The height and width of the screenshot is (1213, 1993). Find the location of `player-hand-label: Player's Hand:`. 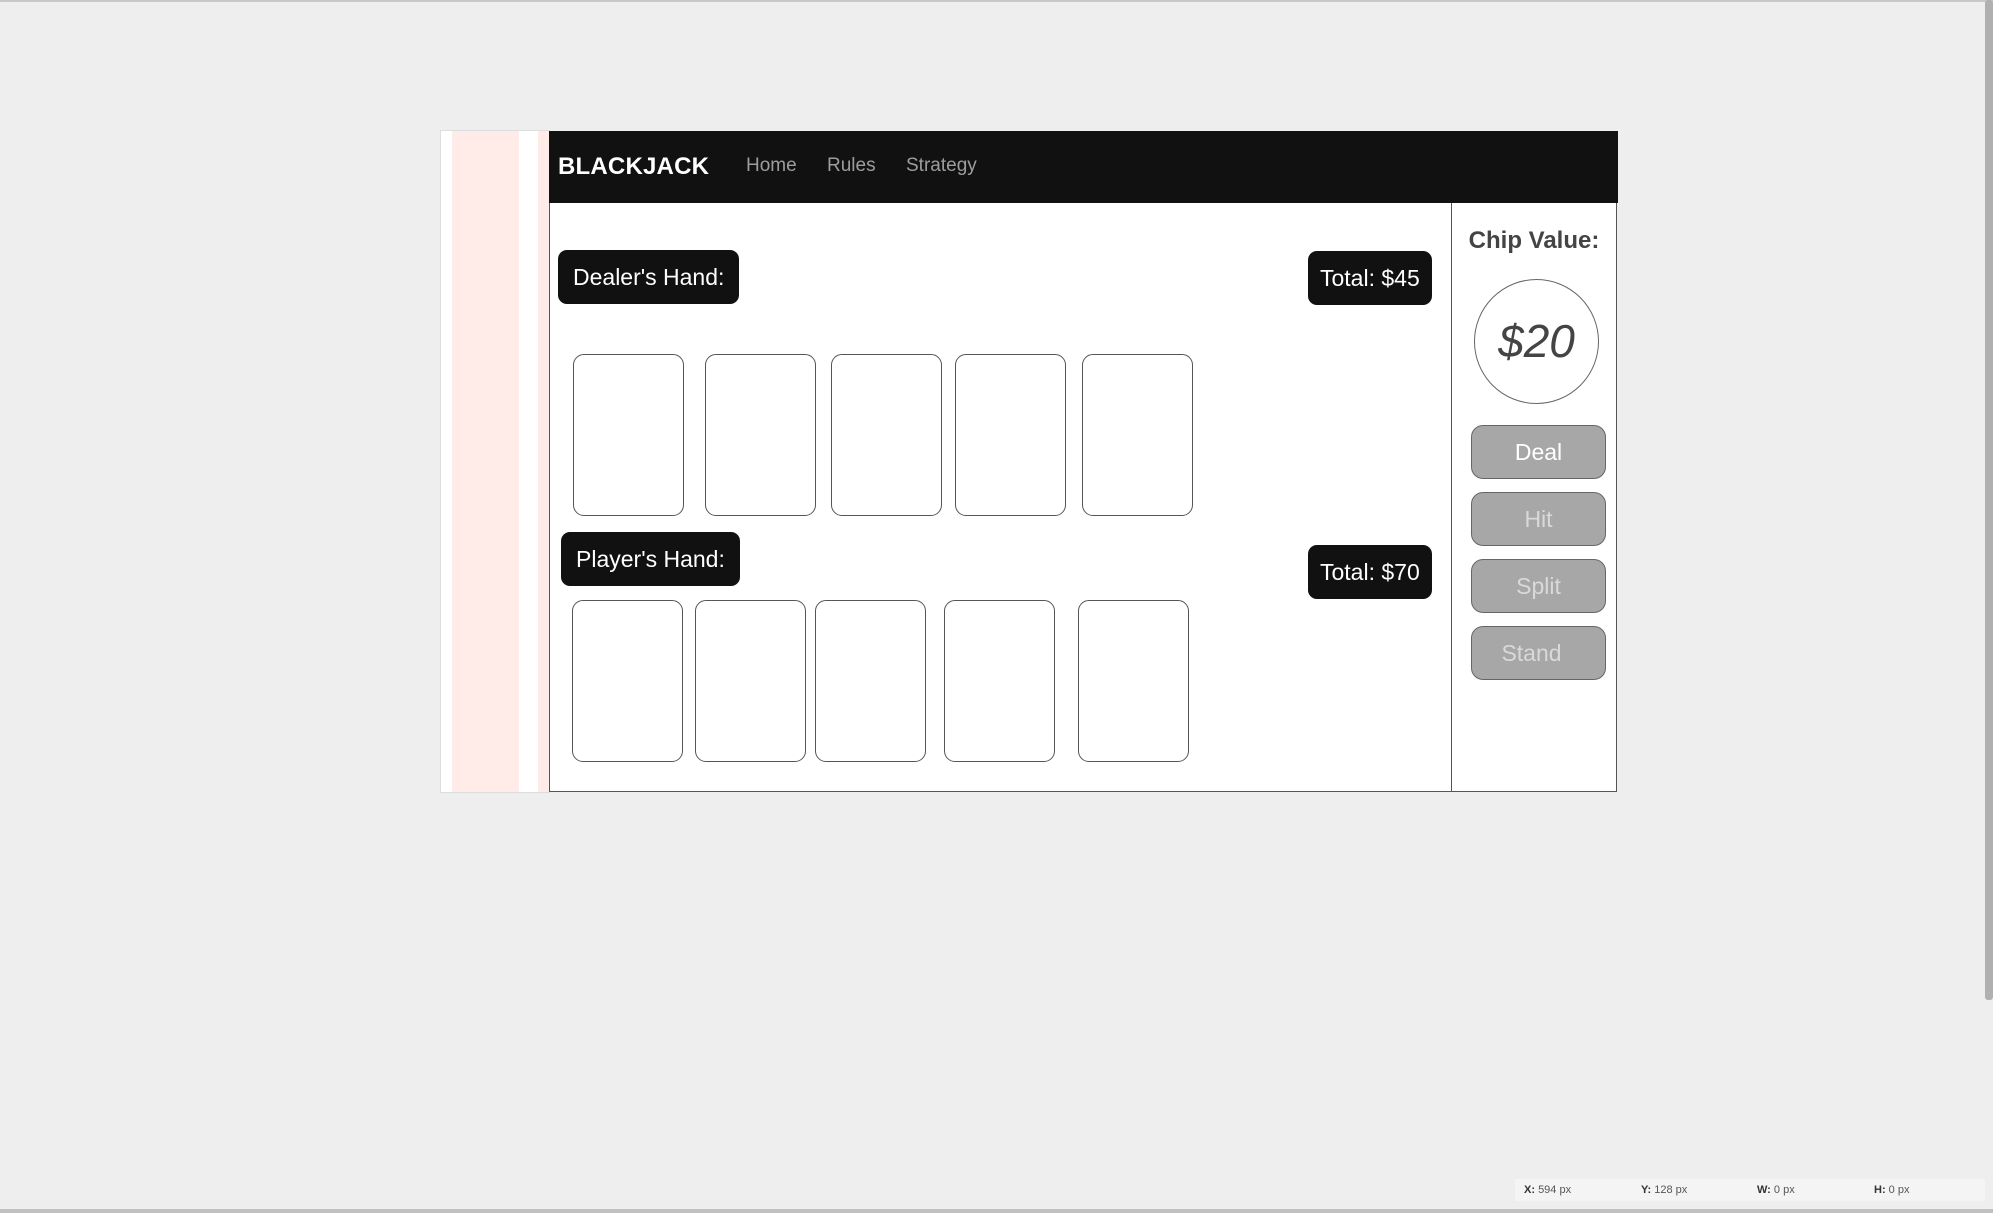

player-hand-label: Player's Hand: is located at coordinates (650, 559).